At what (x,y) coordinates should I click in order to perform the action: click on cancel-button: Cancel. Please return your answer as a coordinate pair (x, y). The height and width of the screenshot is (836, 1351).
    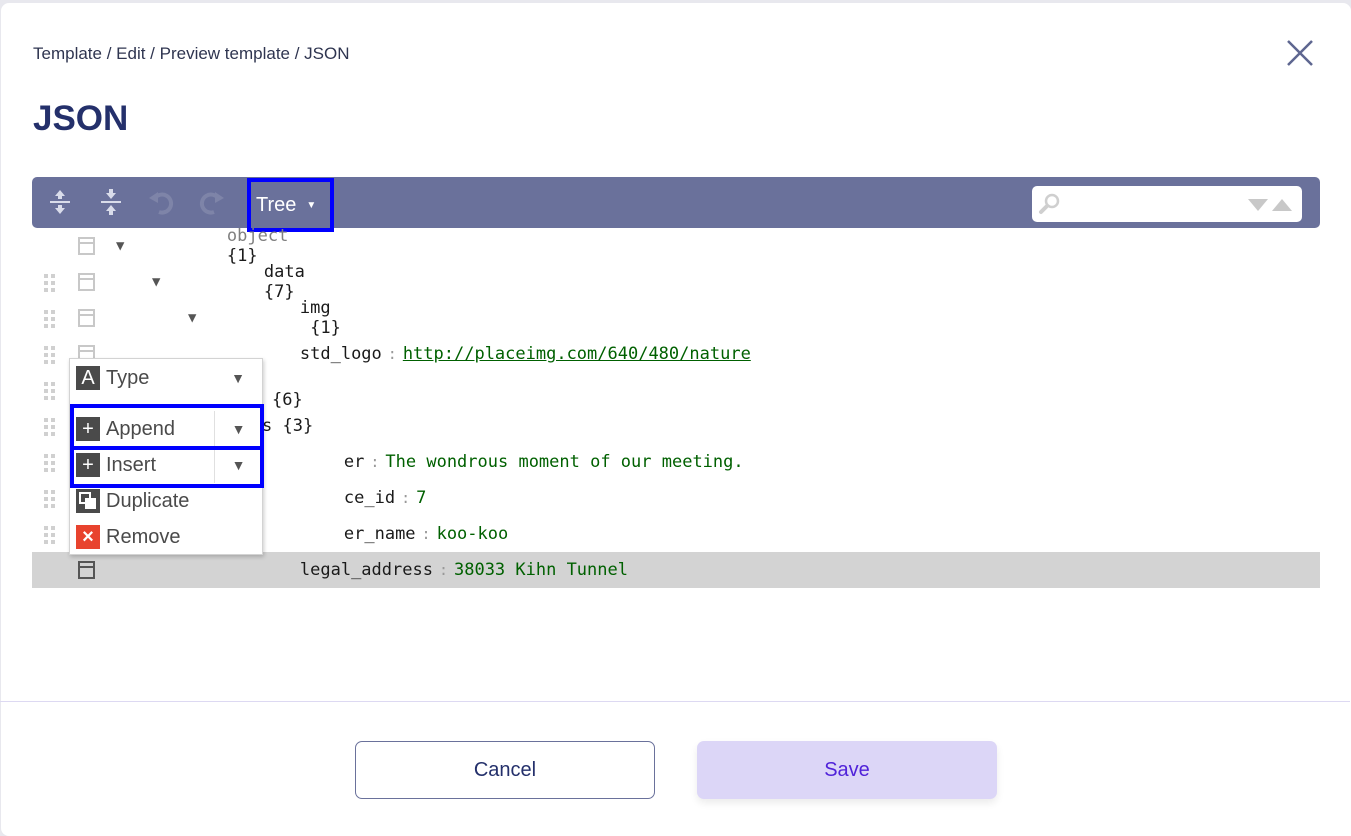
    Looking at the image, I should click on (505, 770).